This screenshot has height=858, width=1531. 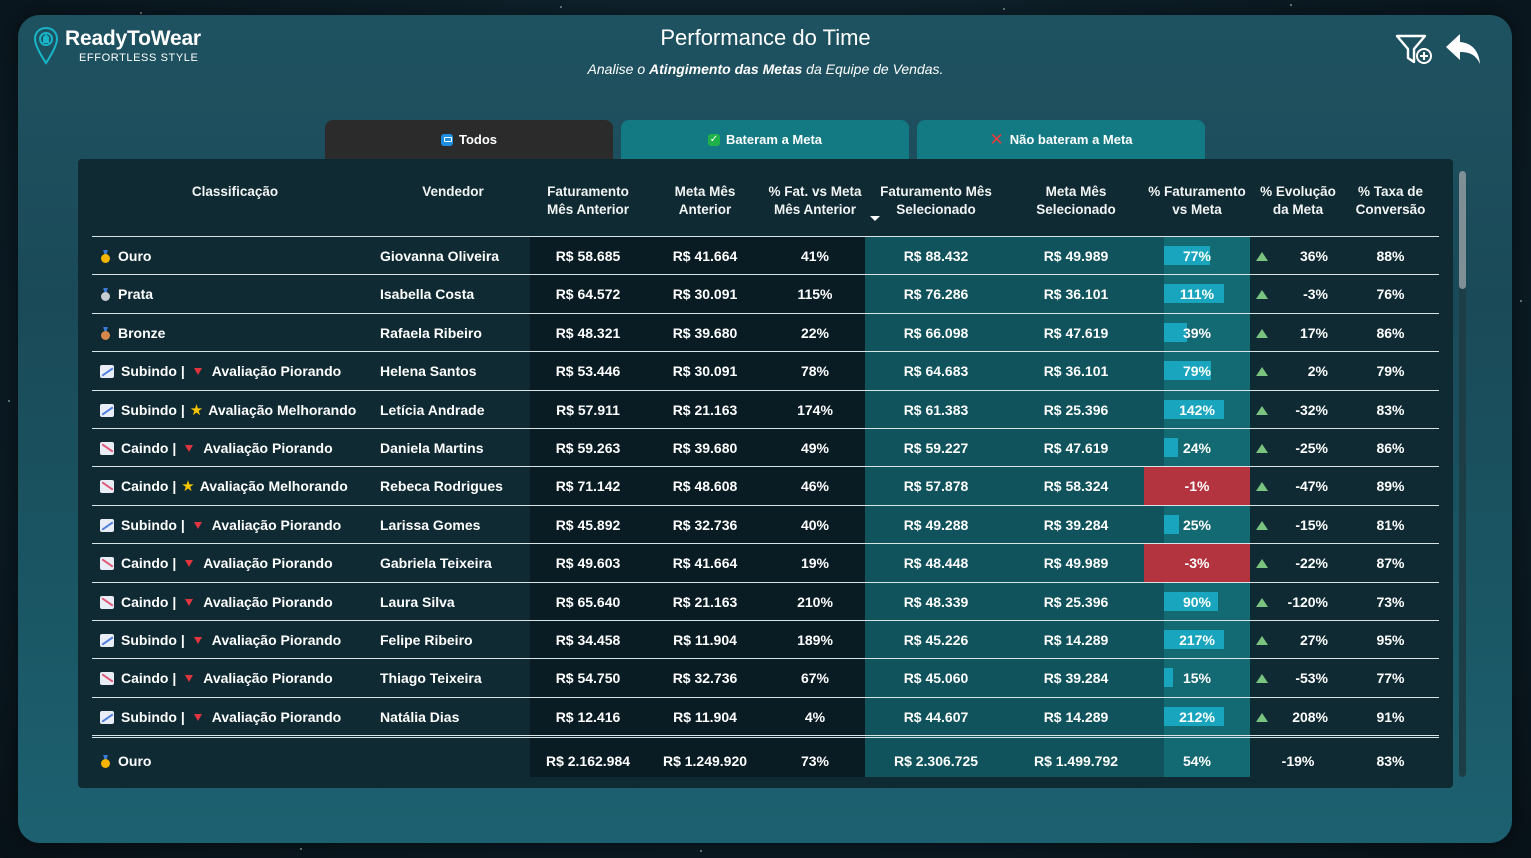 What do you see at coordinates (1390, 486) in the screenshot?
I see `taxa-conversao: 89%` at bounding box center [1390, 486].